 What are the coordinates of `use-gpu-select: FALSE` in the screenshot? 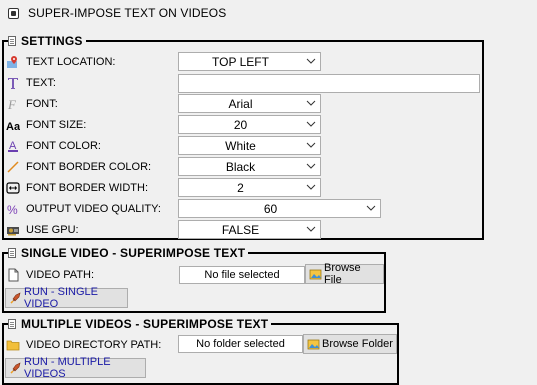 It's located at (249, 229).